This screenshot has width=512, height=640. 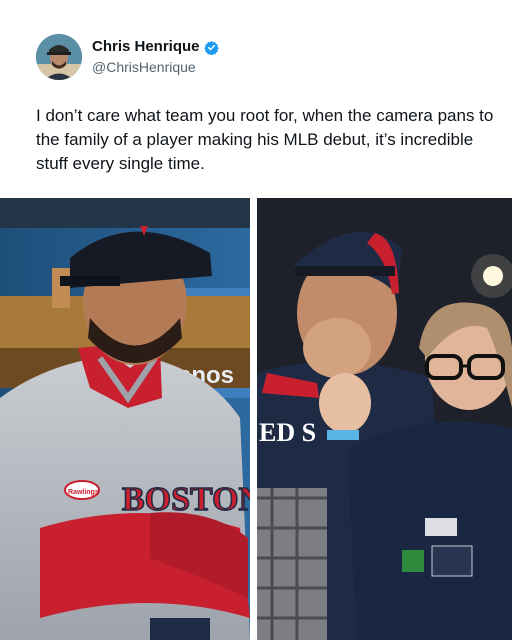 What do you see at coordinates (186, 499) in the screenshot?
I see `jersey-lettering: BOSTON` at bounding box center [186, 499].